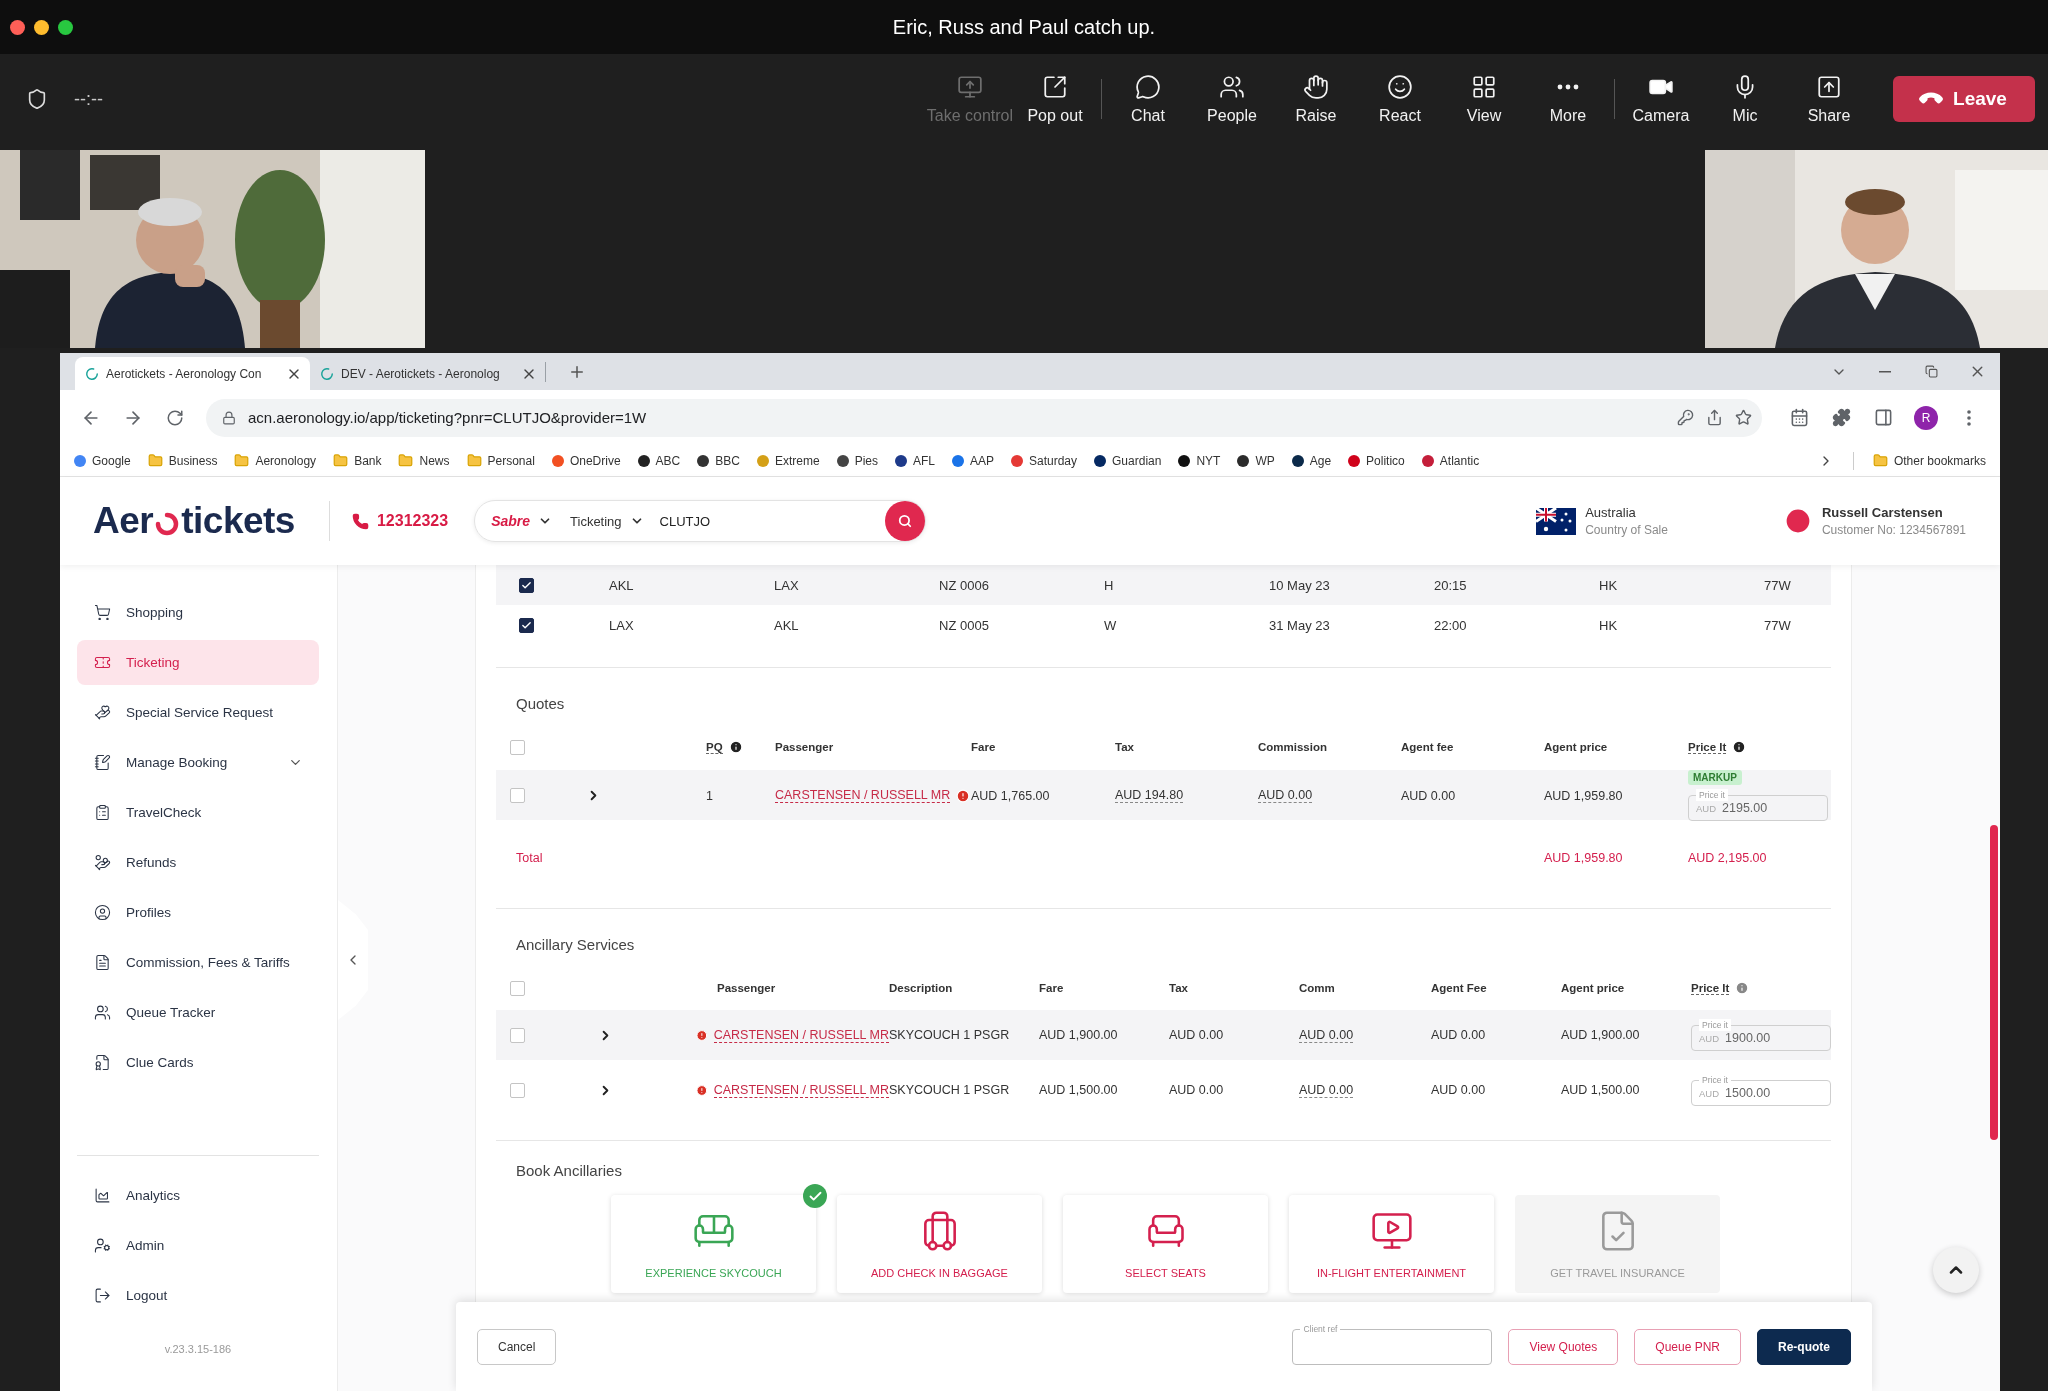 The image size is (2048, 1391). I want to click on bookmark: News, so click(434, 460).